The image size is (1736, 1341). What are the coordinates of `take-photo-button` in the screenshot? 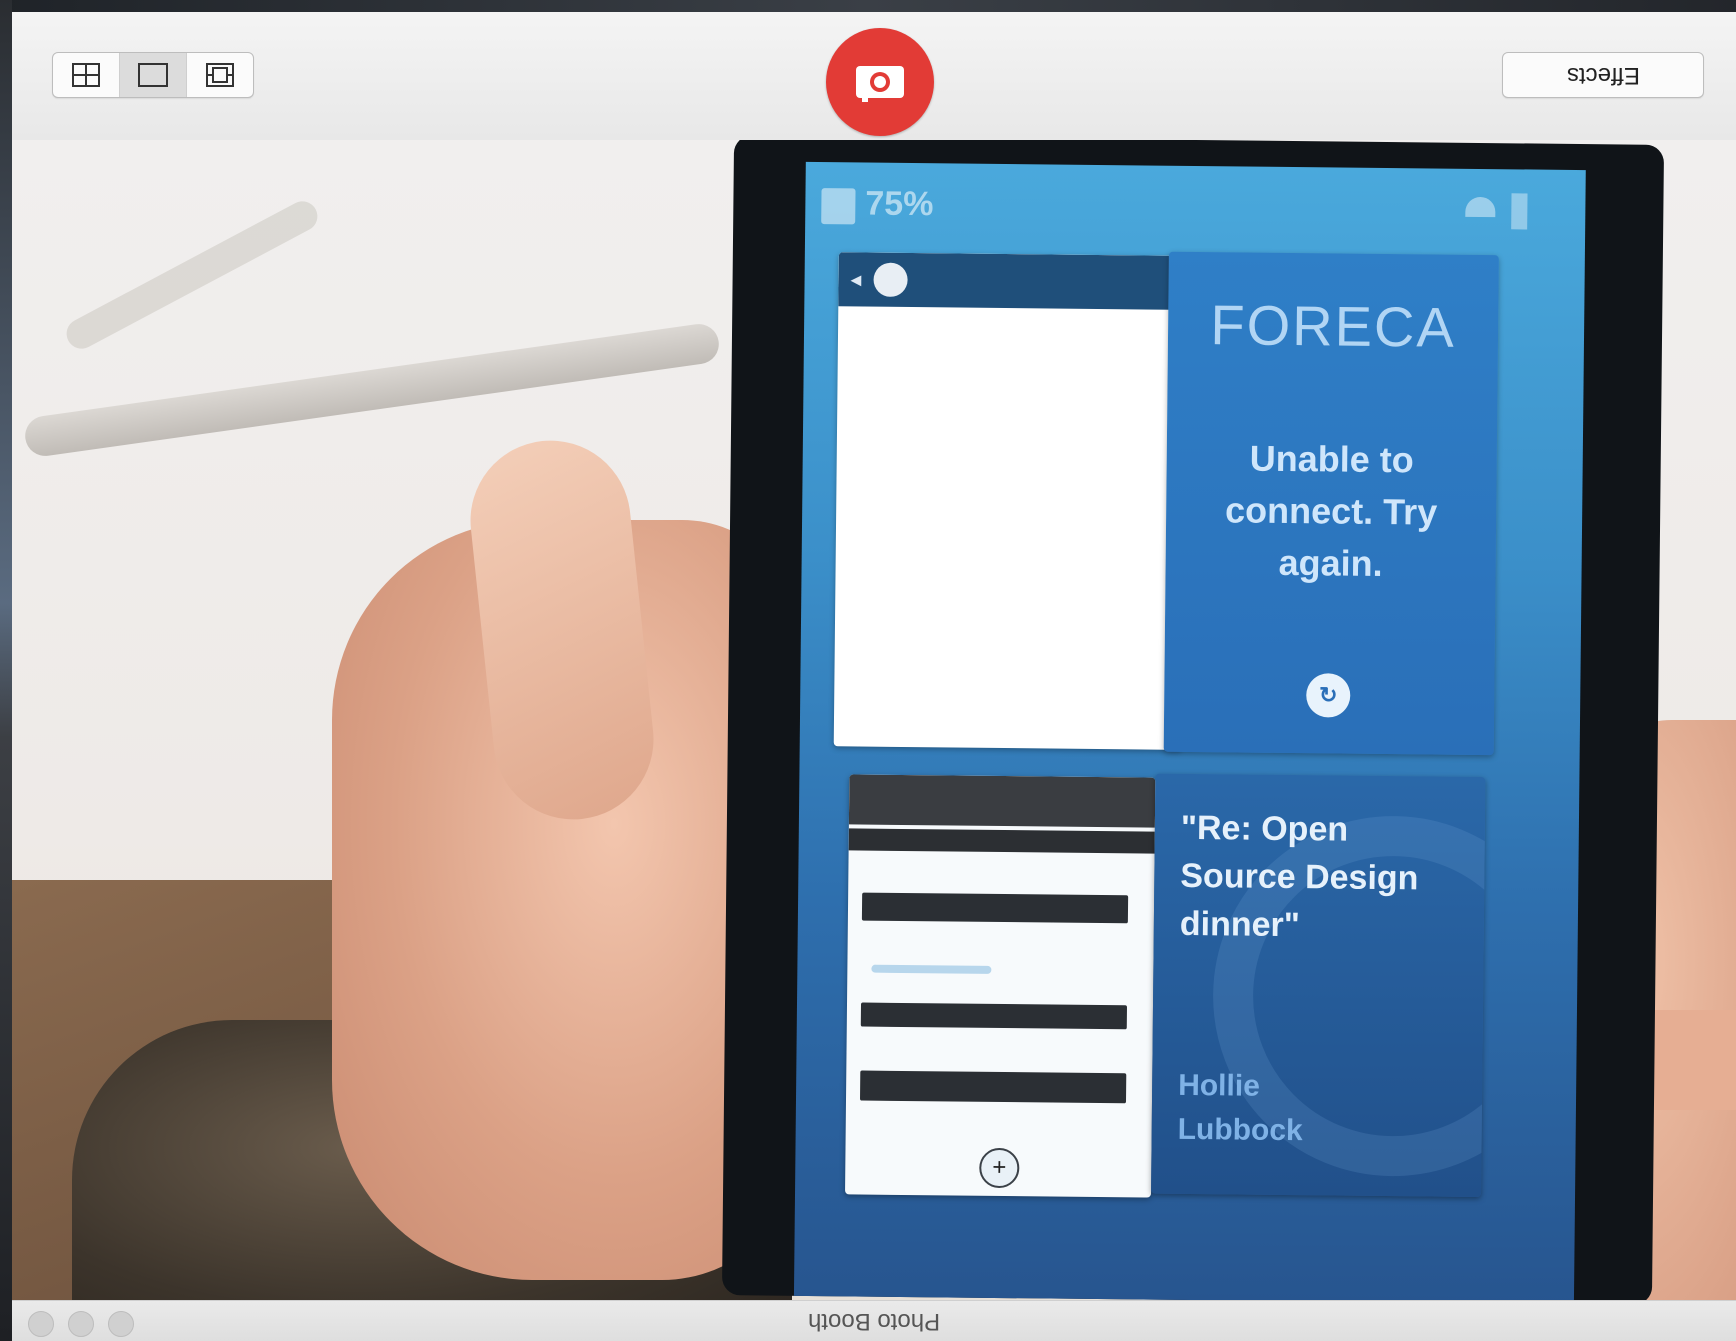 It's located at (880, 82).